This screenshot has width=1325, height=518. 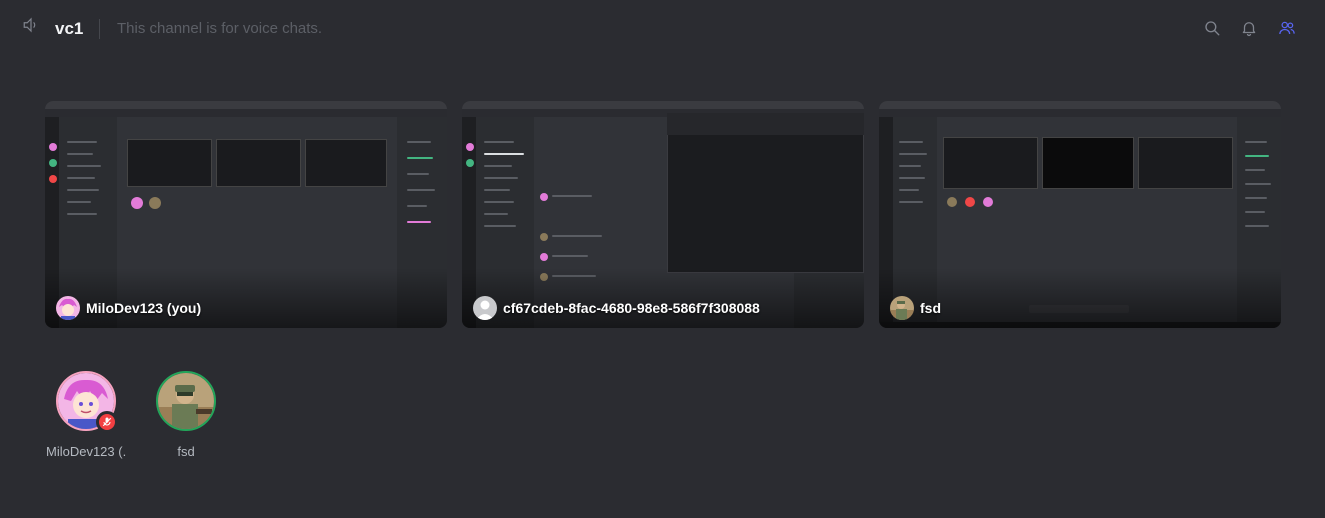 I want to click on bell-icon, so click(x=1249, y=28).